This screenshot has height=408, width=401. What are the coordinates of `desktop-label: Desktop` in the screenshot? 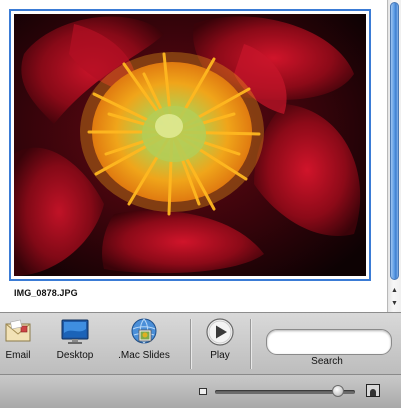 It's located at (75, 355).